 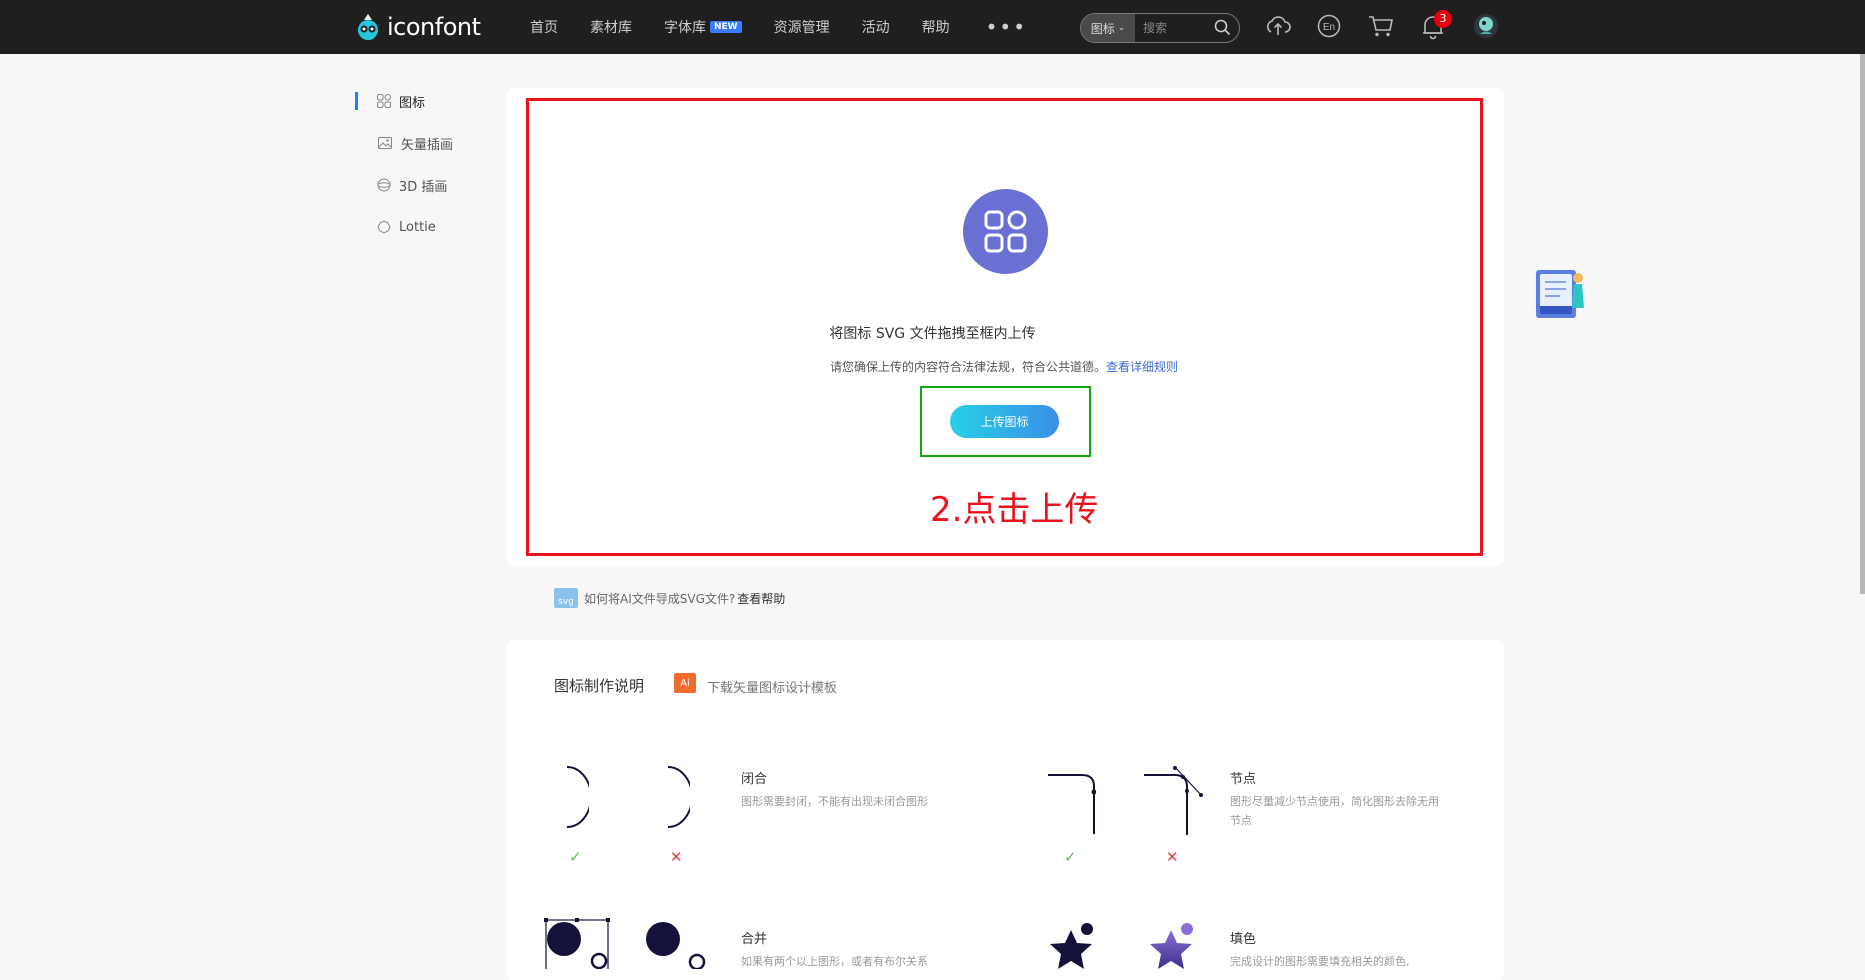 I want to click on svg-help-line: svg 如何将AI文件导成SVG文件? 查看帮助, so click(x=669, y=598).